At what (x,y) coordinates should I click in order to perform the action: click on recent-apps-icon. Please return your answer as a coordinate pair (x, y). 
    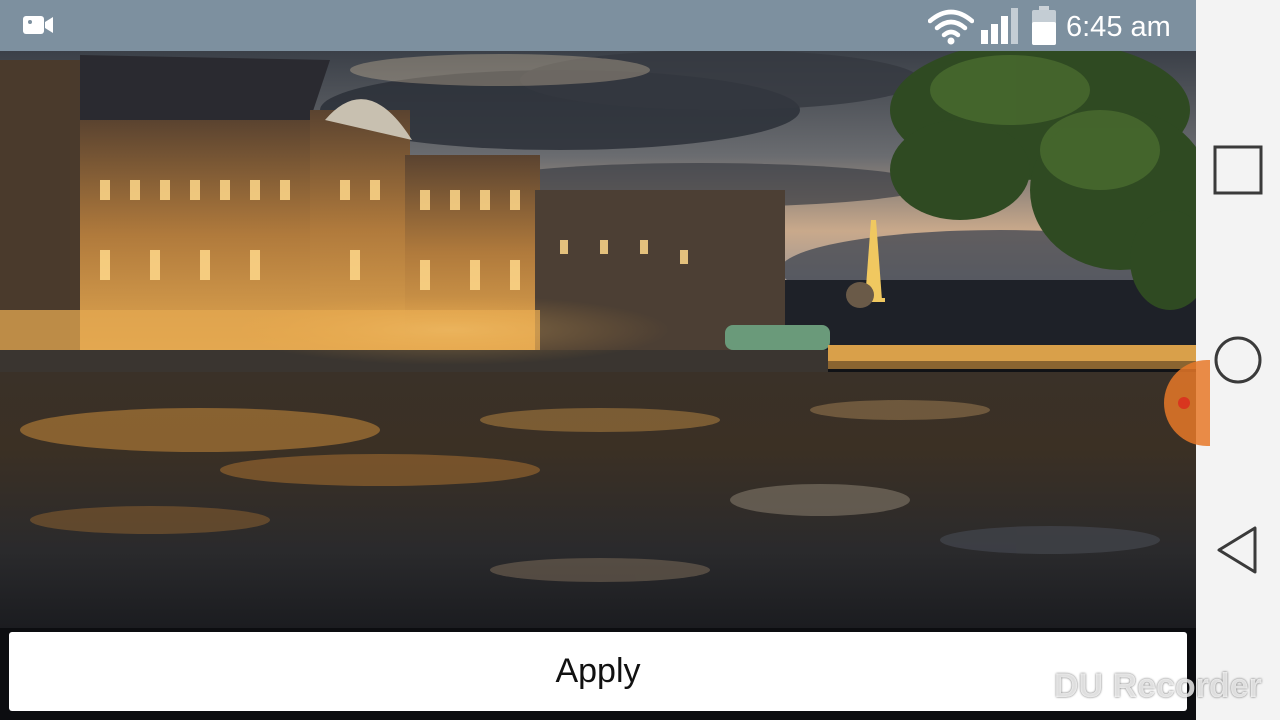
    Looking at the image, I should click on (1238, 170).